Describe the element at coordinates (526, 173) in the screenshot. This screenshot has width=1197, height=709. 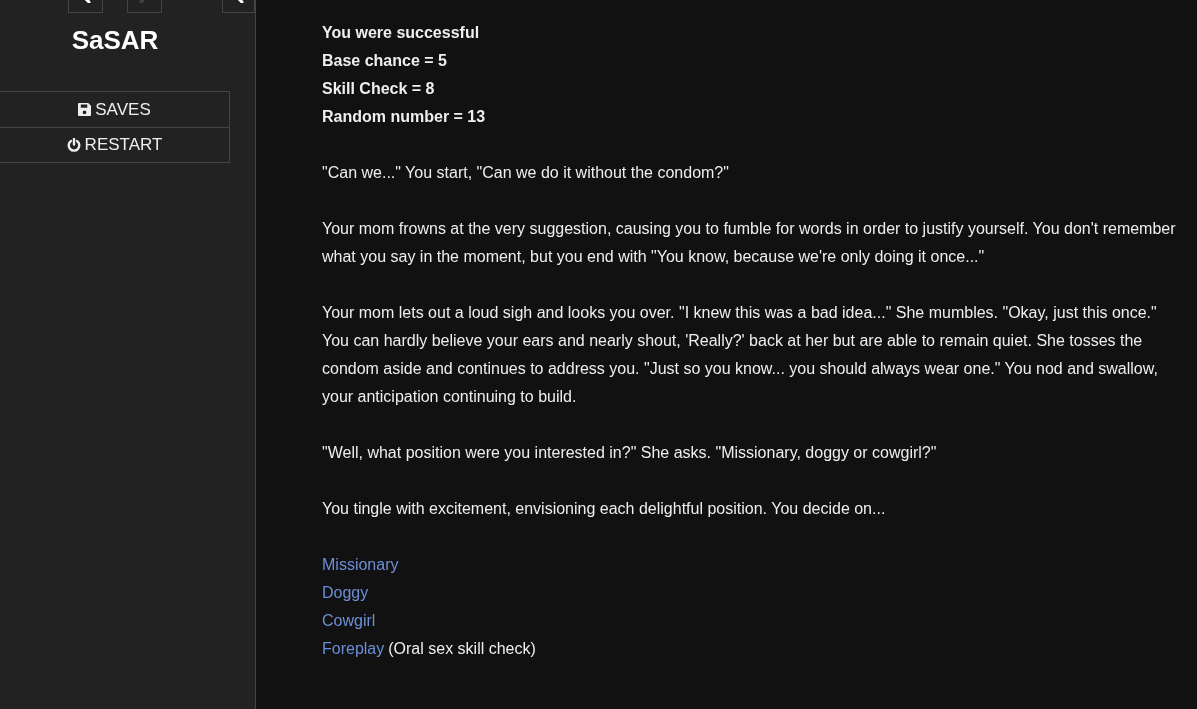
I see `story-paragraph: "Can we..." You start, "Can we do it without the condom?"` at that location.